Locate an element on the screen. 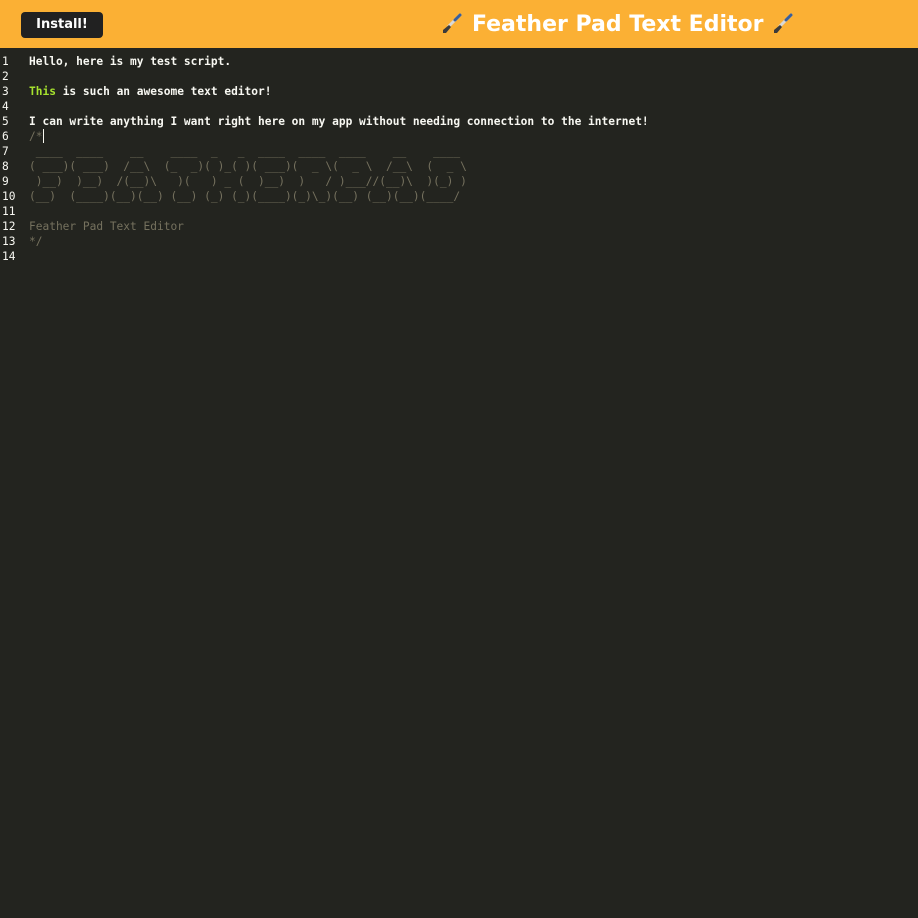  line-text: /* is located at coordinates (36, 136).